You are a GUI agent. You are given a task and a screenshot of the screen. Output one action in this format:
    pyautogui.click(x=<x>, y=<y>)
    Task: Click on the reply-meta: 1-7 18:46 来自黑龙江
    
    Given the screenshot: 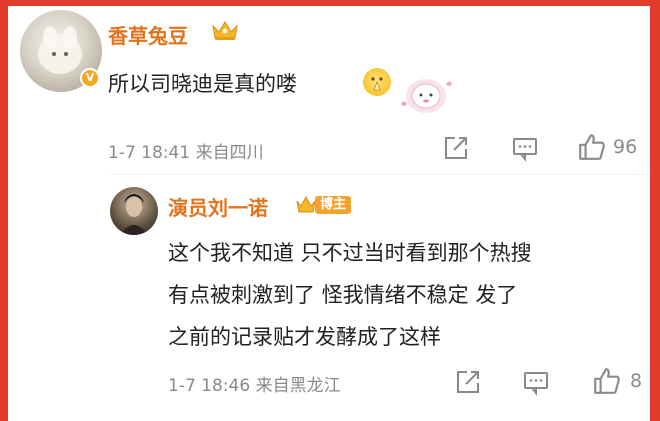 What is the action you would take?
    pyautogui.click(x=254, y=386)
    